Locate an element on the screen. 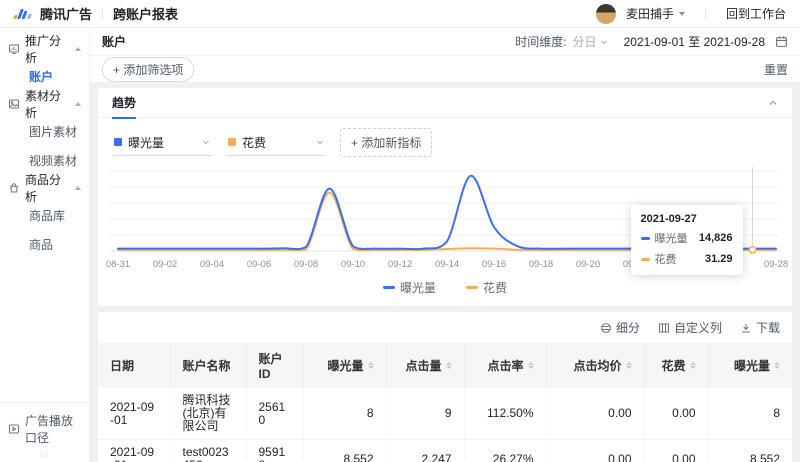  table-action-自定义列: 自定义列 is located at coordinates (690, 327).